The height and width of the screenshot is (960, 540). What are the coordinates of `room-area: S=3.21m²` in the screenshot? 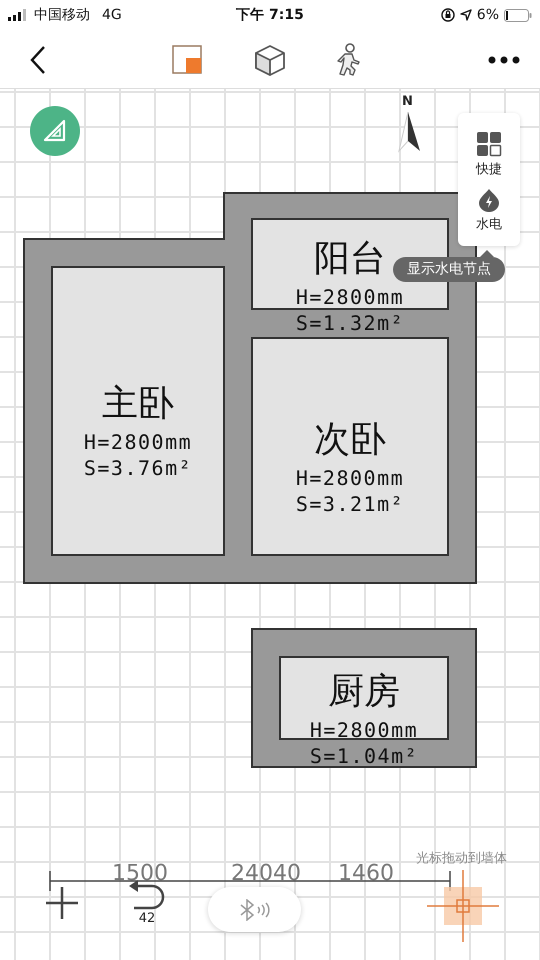 It's located at (350, 504).